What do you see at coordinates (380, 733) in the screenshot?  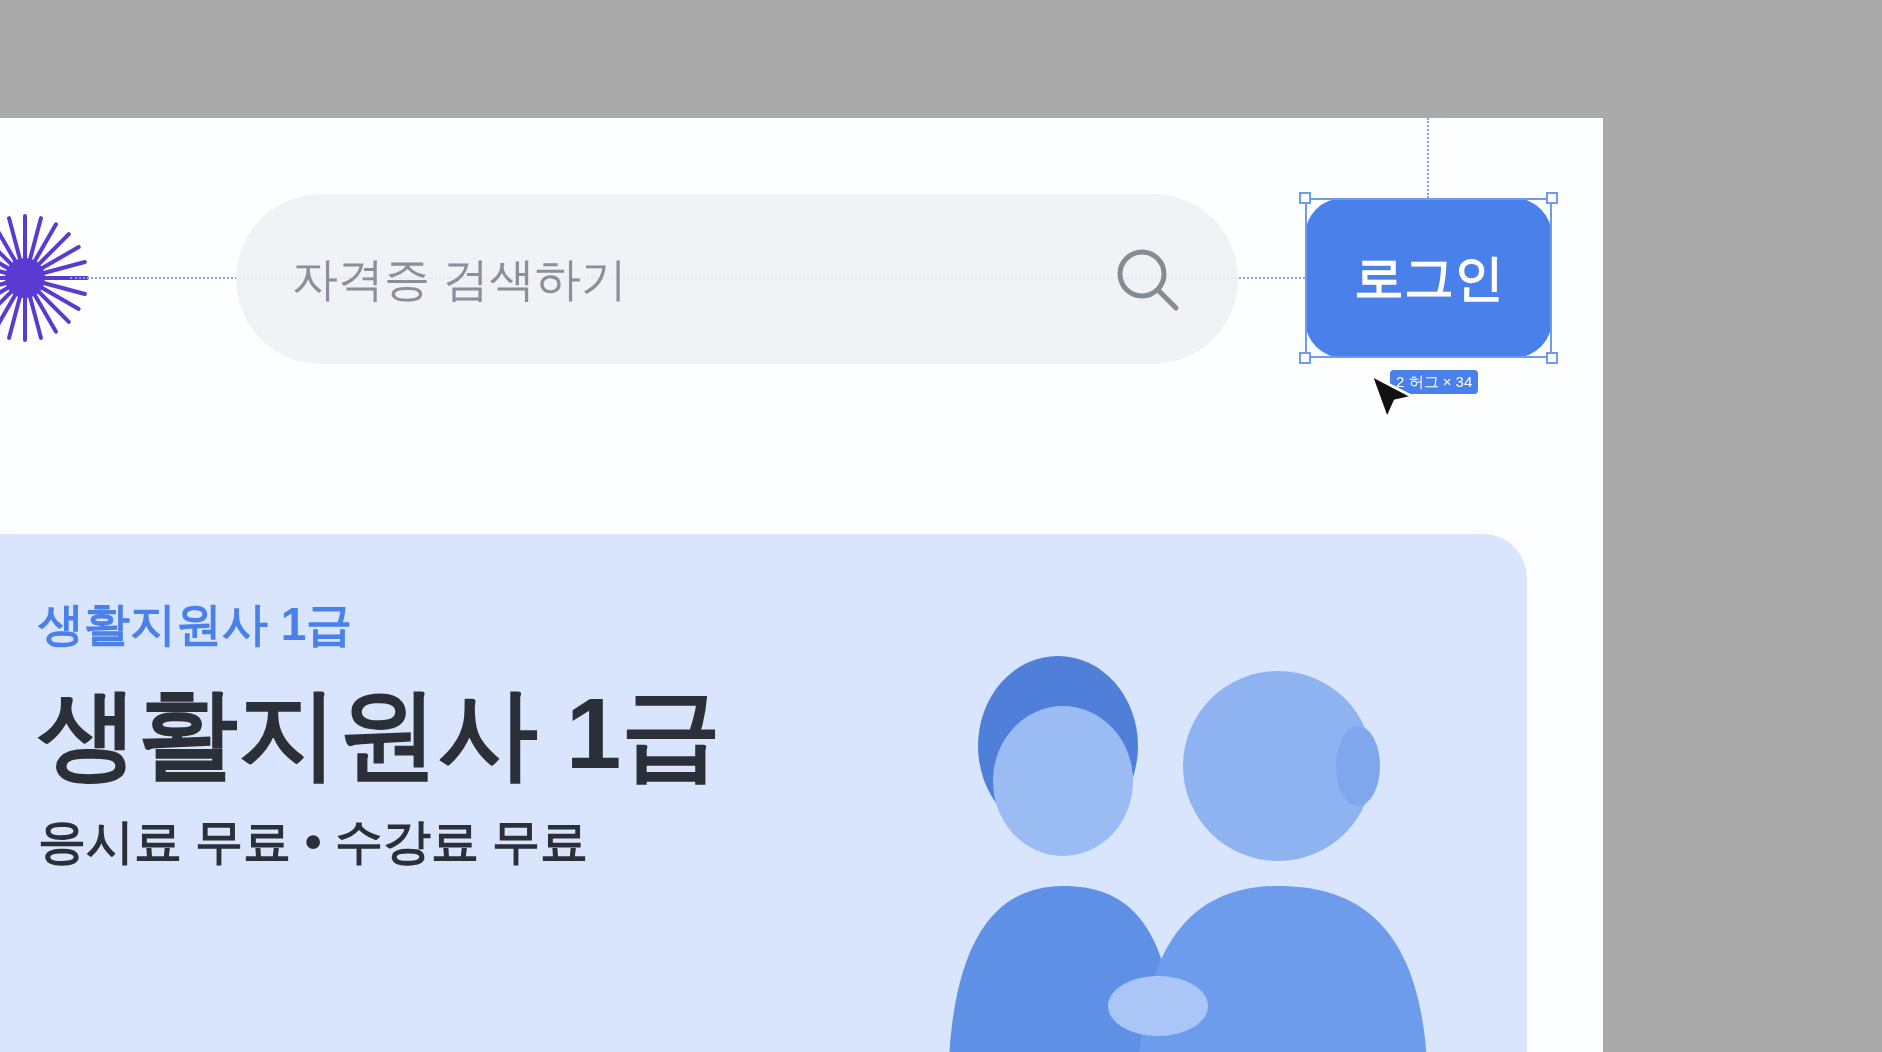 I see `hero-title: 생활지원사 1급` at bounding box center [380, 733].